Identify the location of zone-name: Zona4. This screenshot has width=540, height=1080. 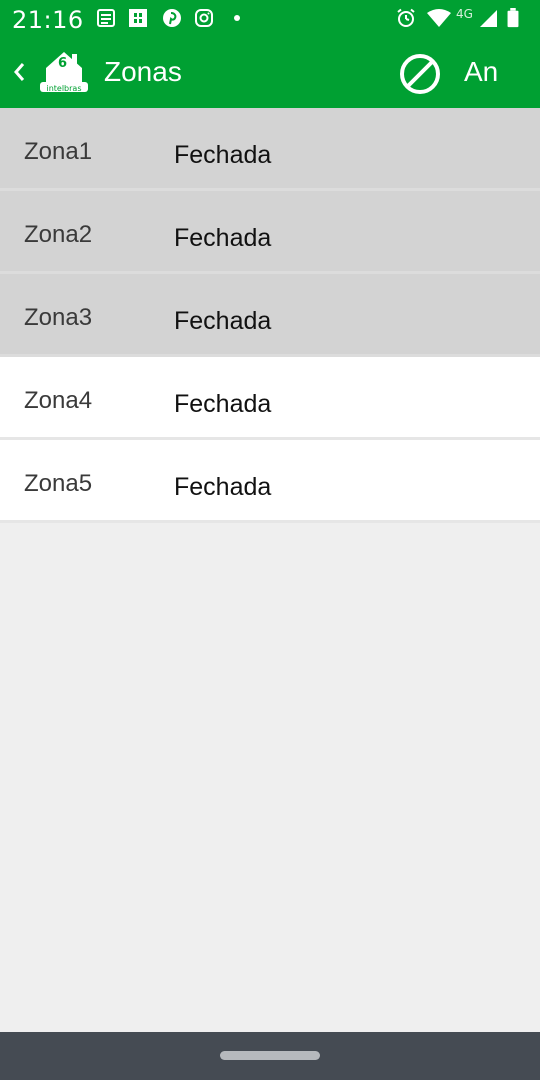
(58, 400).